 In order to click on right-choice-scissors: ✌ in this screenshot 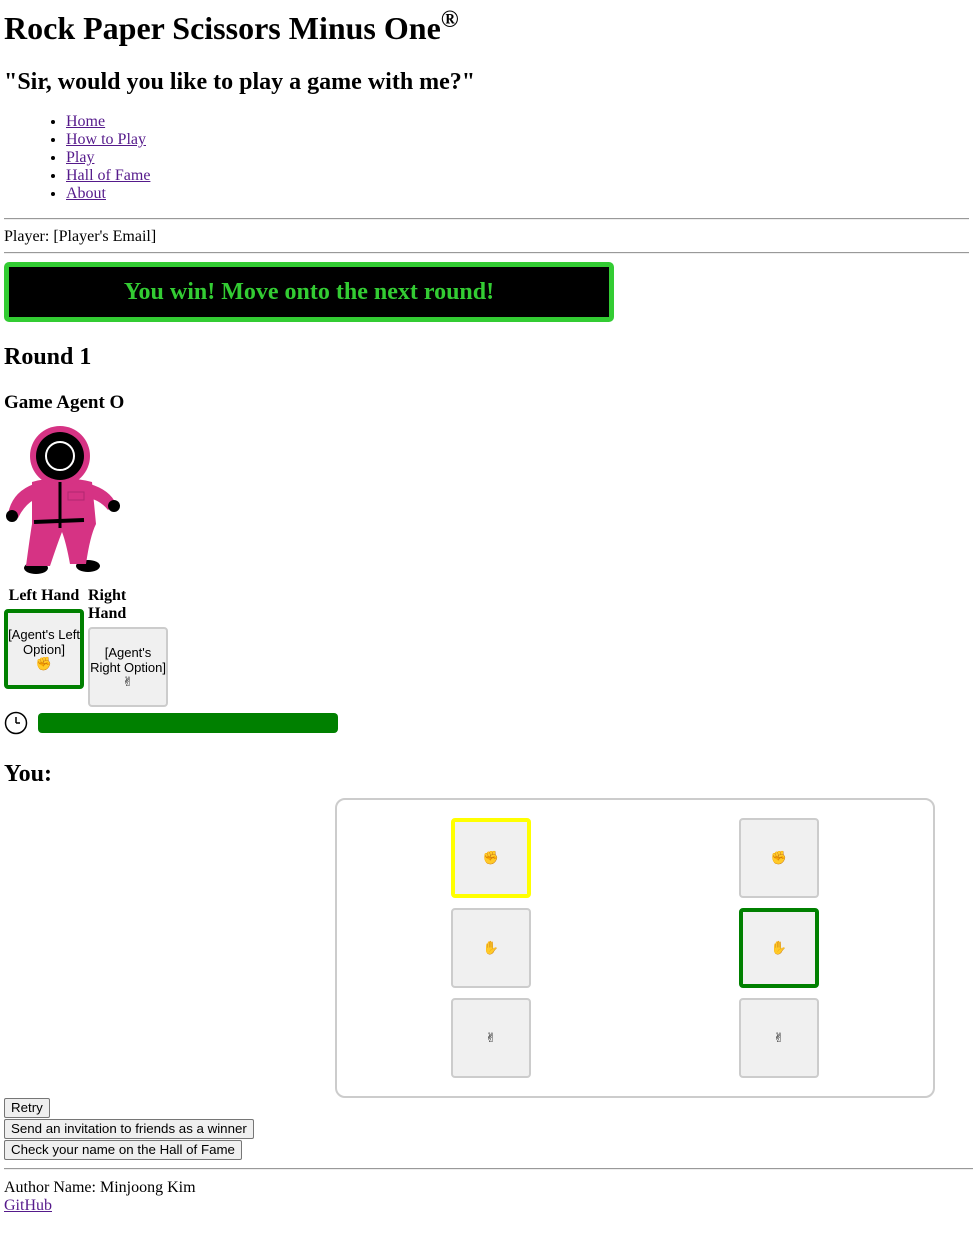, I will do `click(779, 1038)`.